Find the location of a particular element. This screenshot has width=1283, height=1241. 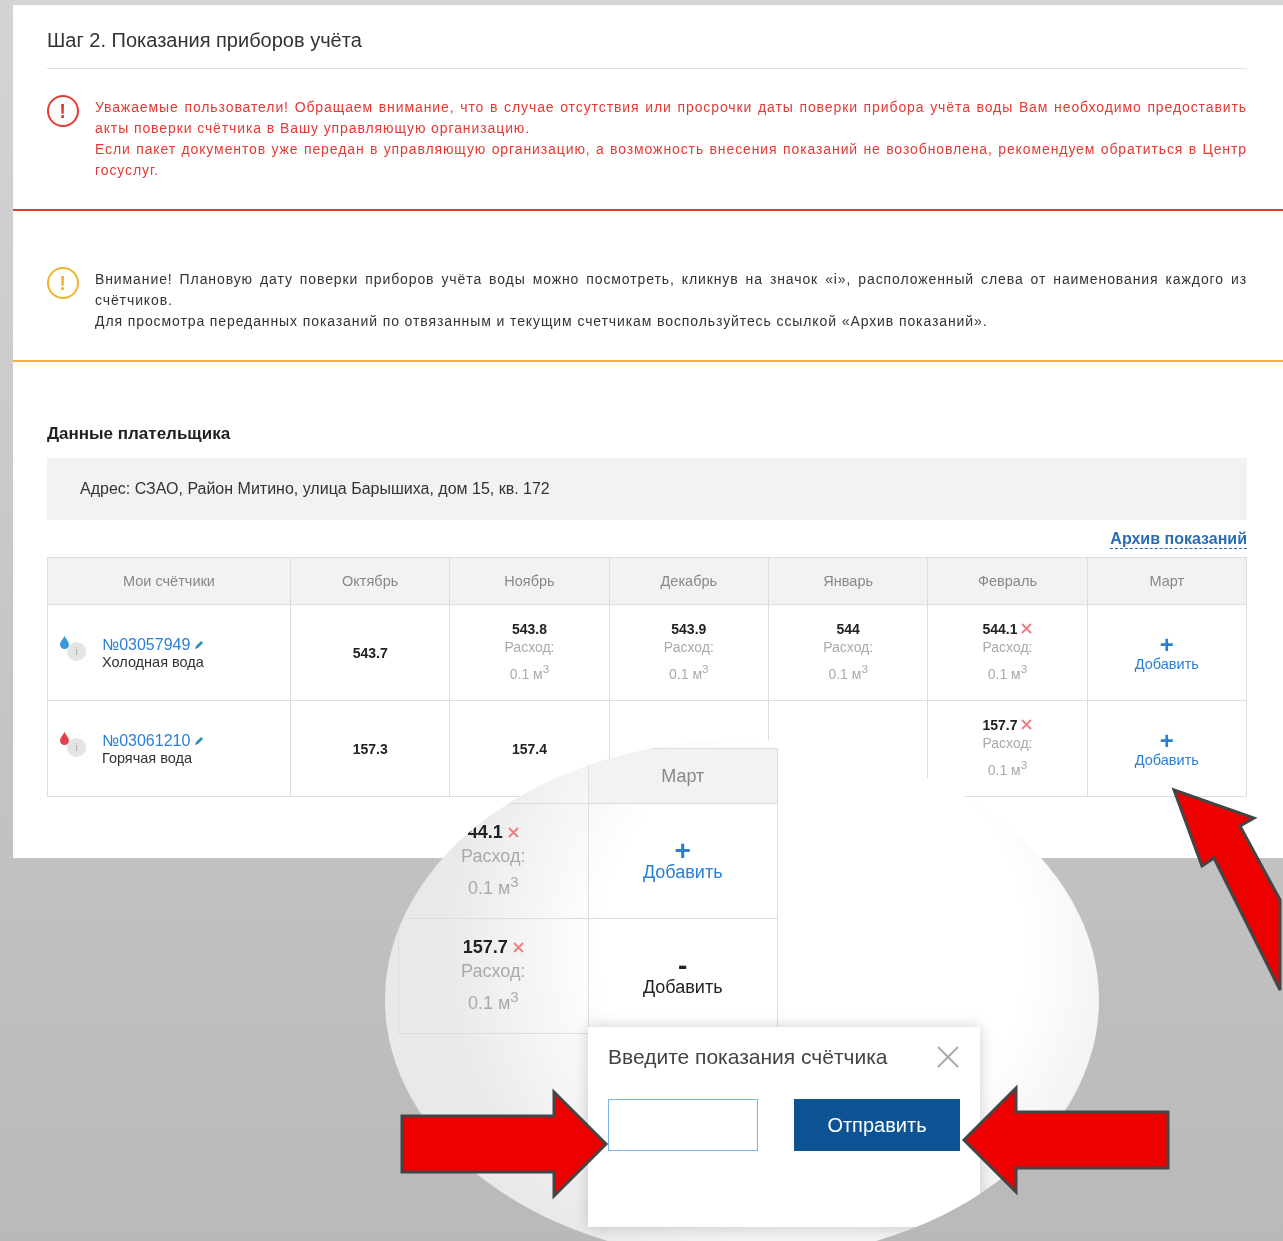

meter-number-link: №03057949 is located at coordinates (146, 644).